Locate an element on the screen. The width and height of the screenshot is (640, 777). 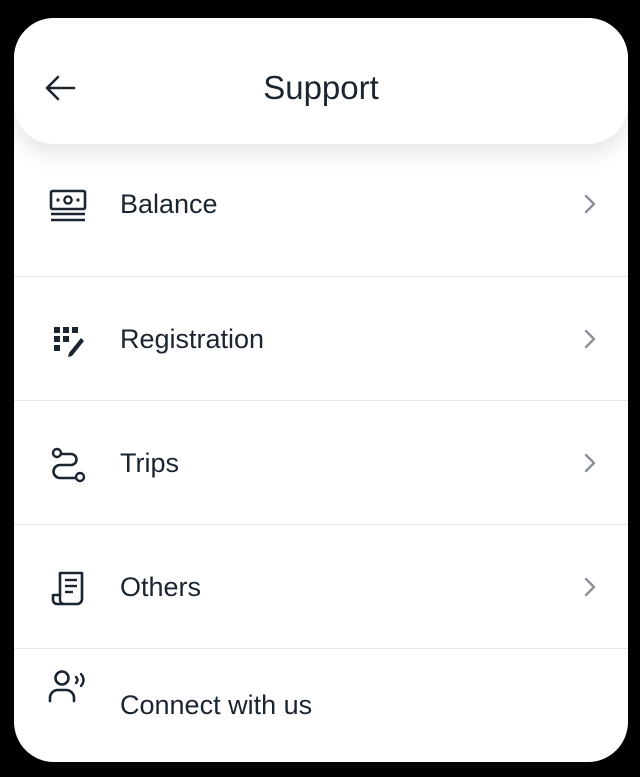
menu-item-label: Registration is located at coordinates (192, 339).